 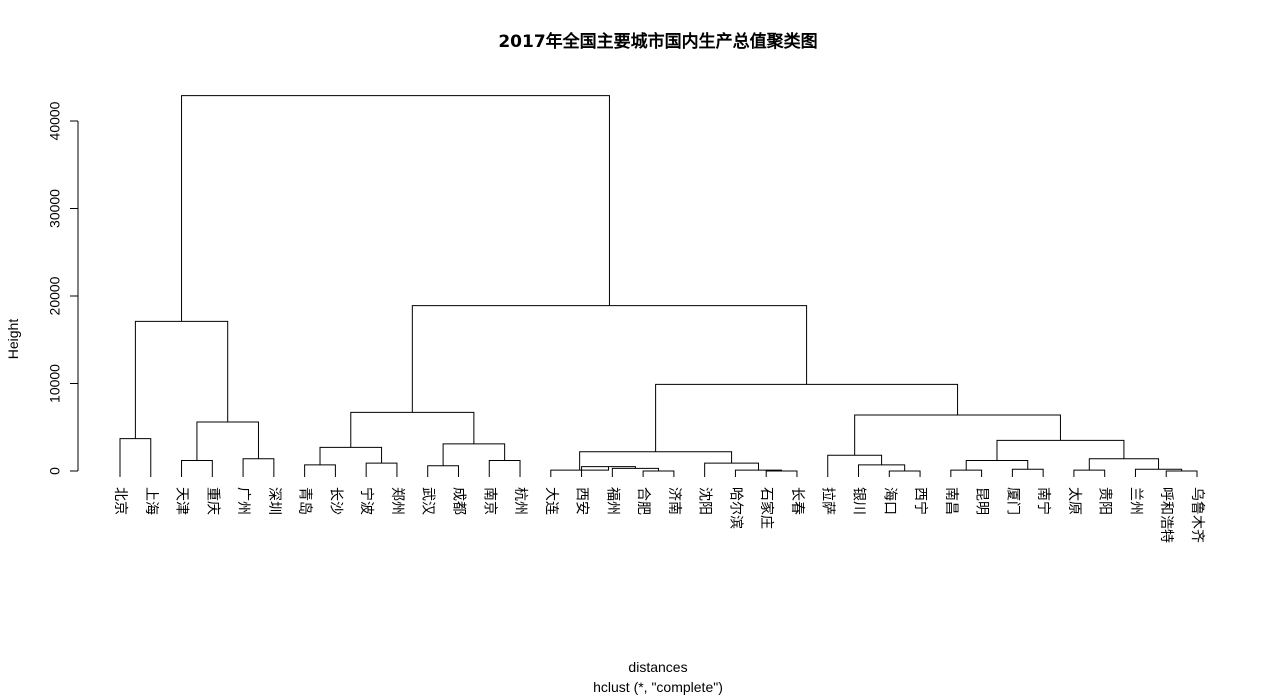 I want to click on leaf-label: 杭州, so click(x=520, y=501).